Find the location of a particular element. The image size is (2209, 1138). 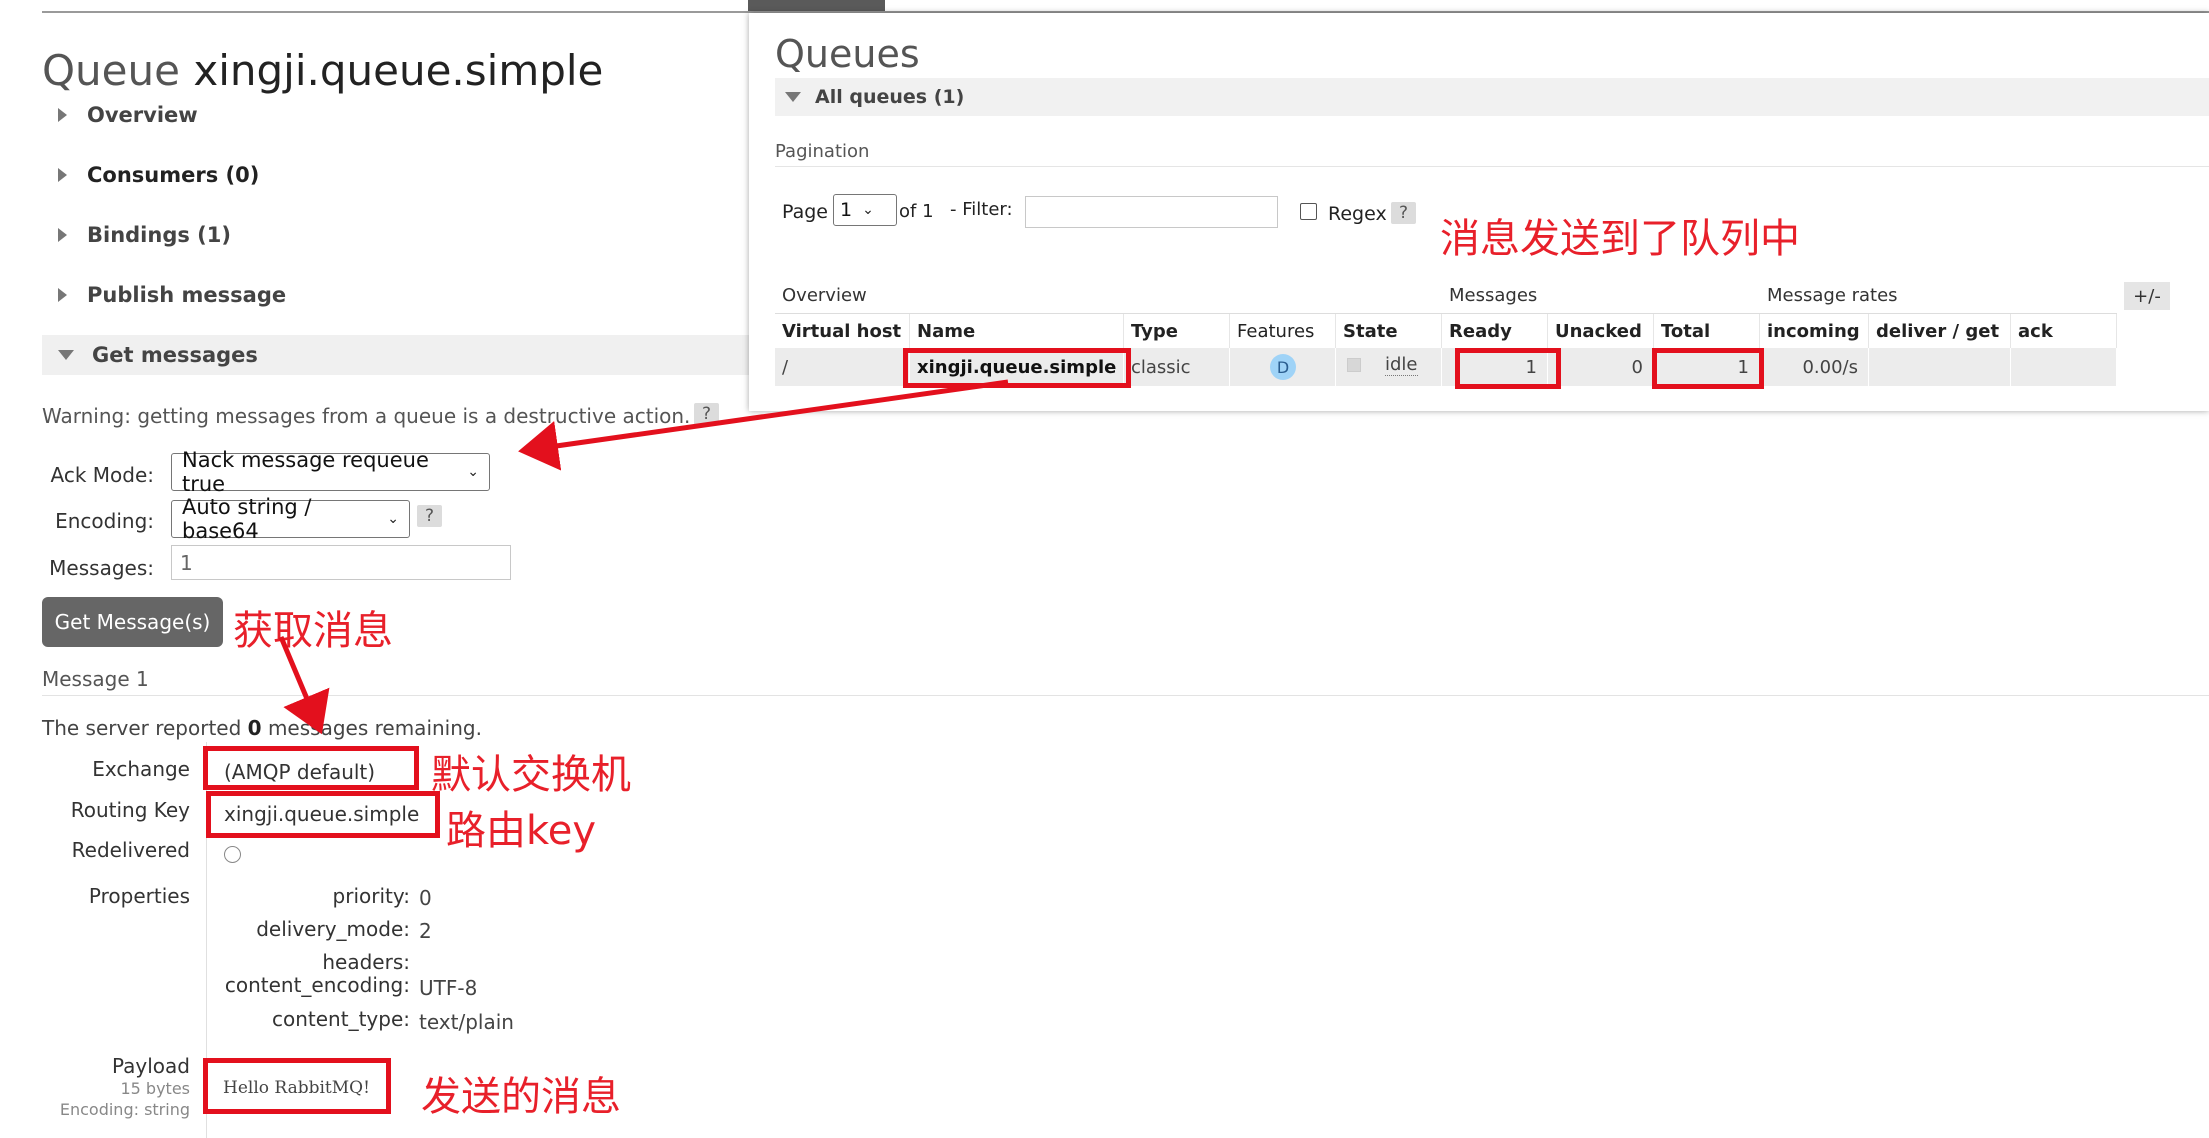

annotation-arrows is located at coordinates (643, 557).